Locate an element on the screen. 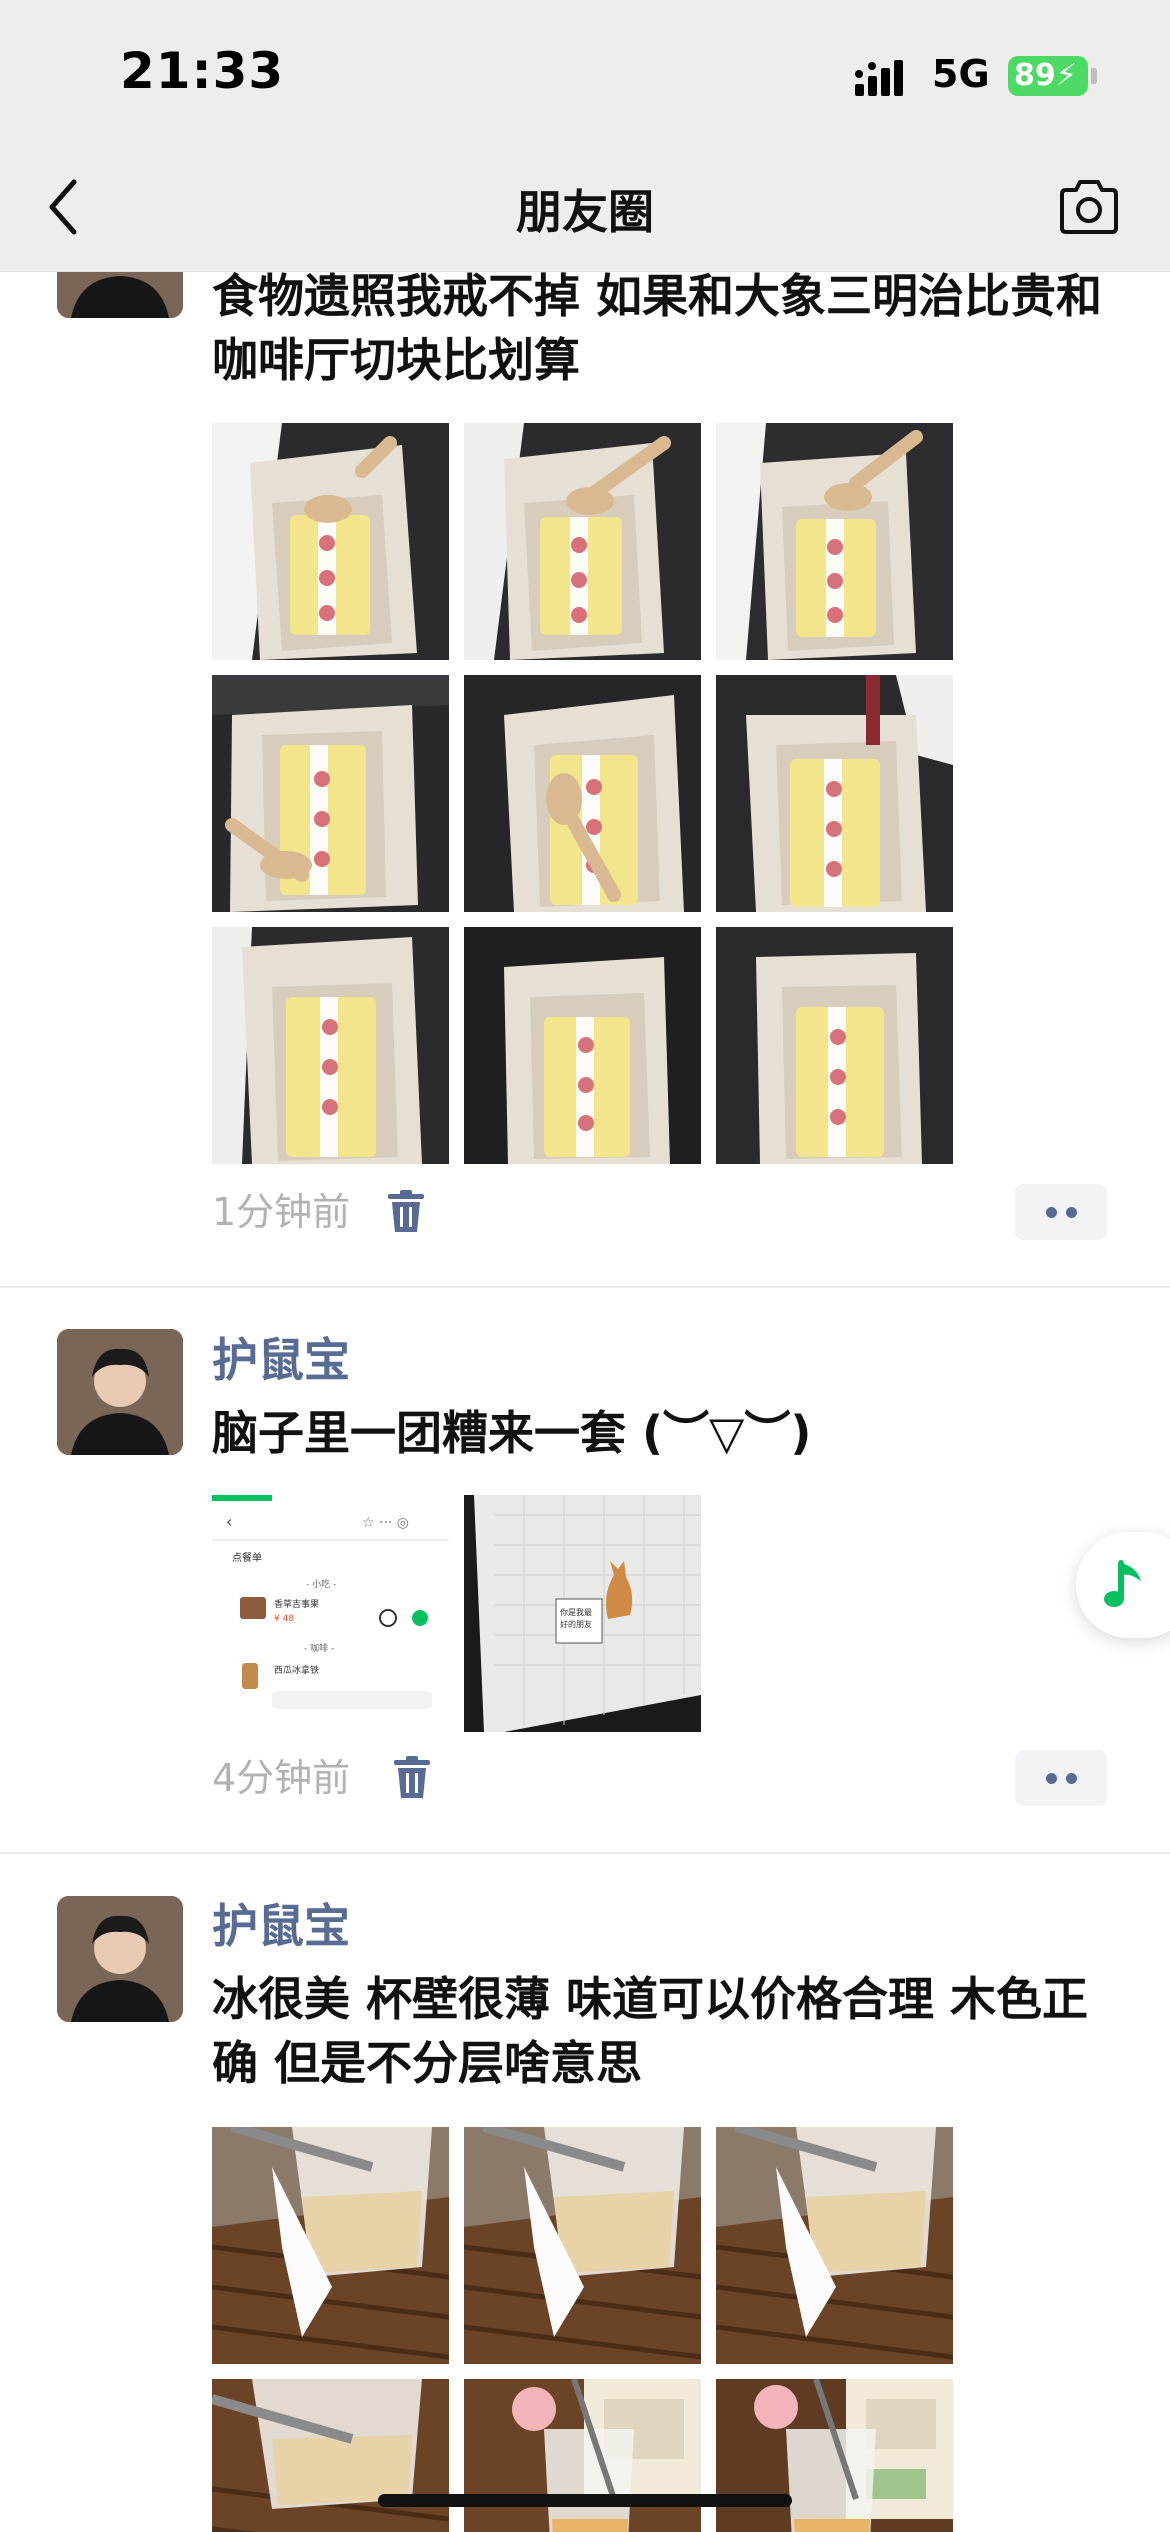  charging-bolt-icon: ⚡ is located at coordinates (1066, 75).